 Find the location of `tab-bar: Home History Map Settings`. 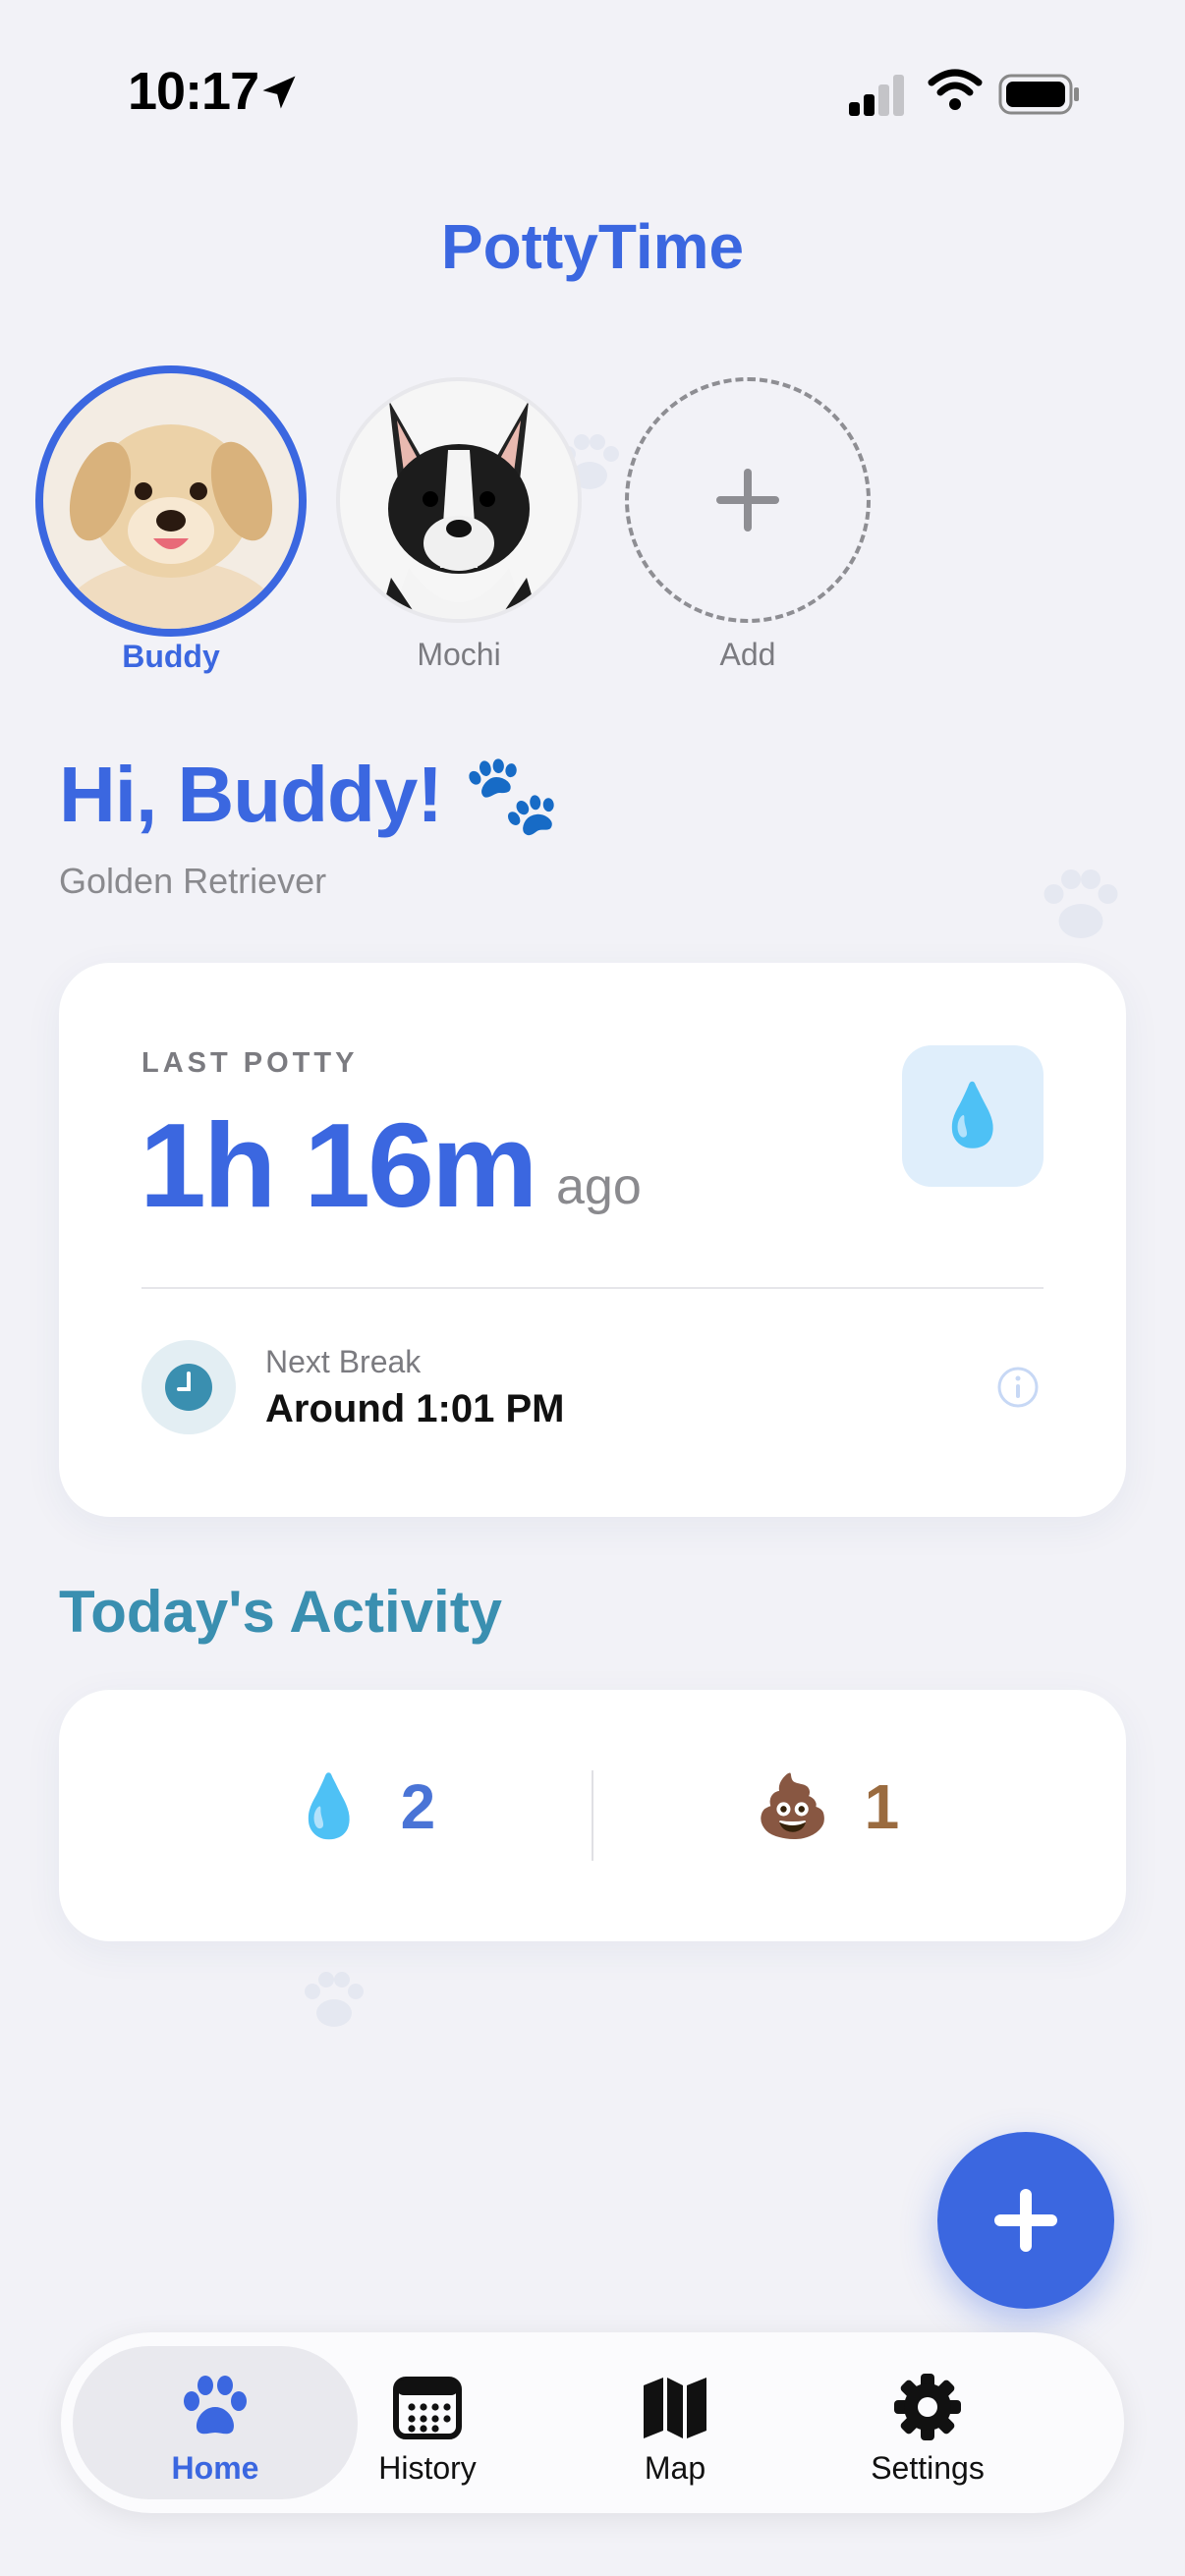

tab-bar: Home History Map Settings is located at coordinates (592, 2422).